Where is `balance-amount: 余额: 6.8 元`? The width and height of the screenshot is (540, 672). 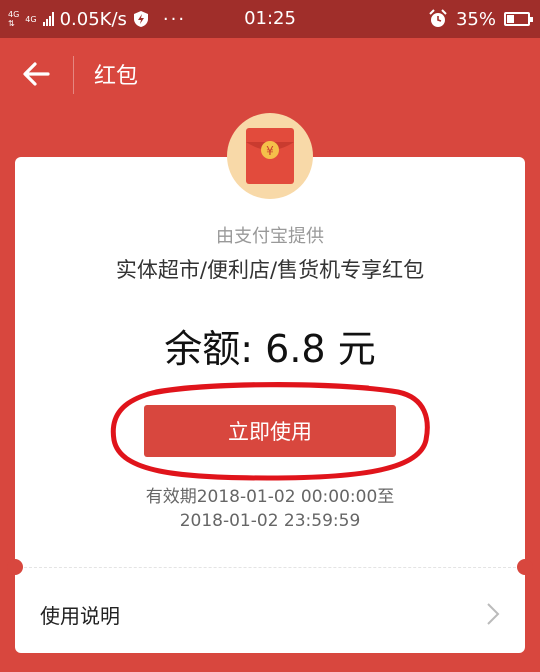
balance-amount: 余额: 6.8 元 is located at coordinates (270, 349).